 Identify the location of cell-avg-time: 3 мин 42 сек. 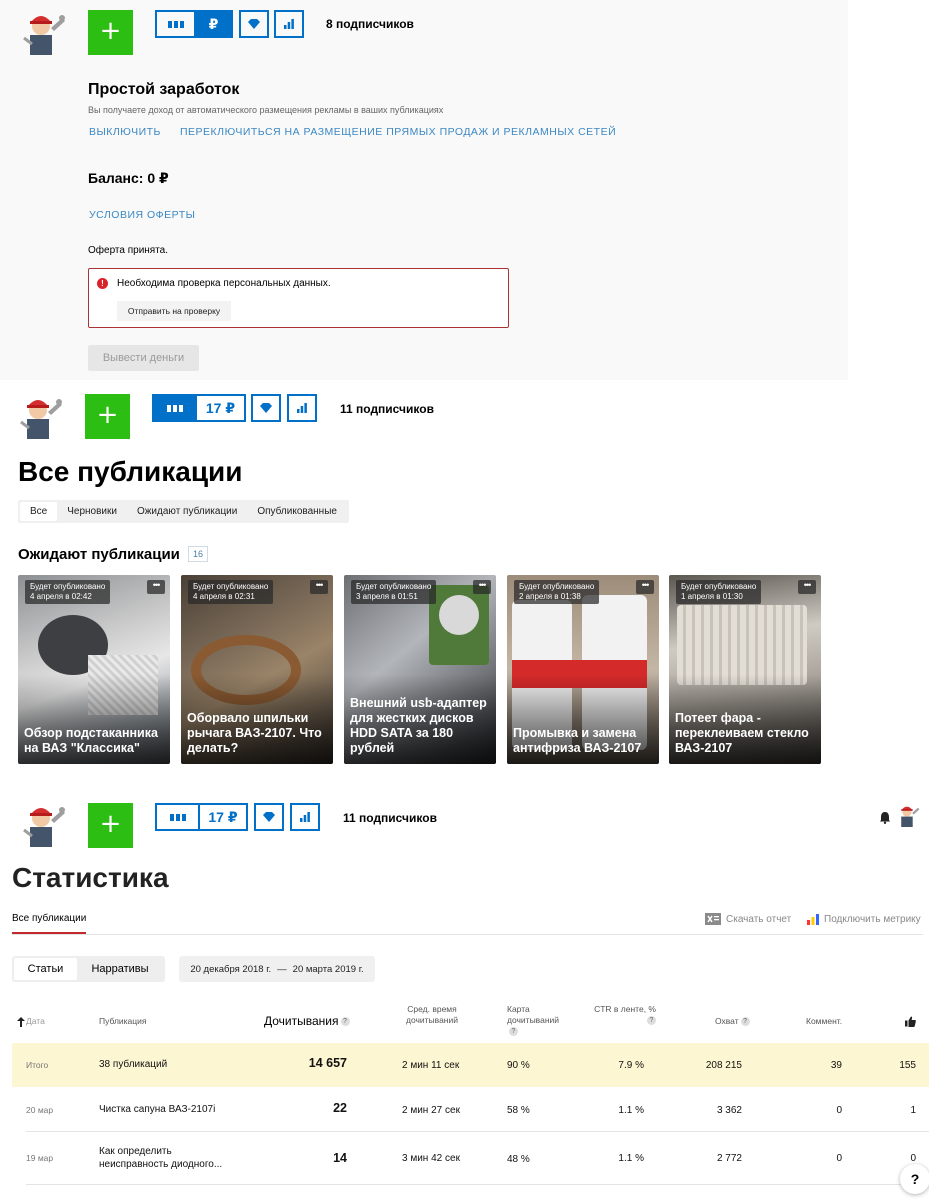
(431, 1158).